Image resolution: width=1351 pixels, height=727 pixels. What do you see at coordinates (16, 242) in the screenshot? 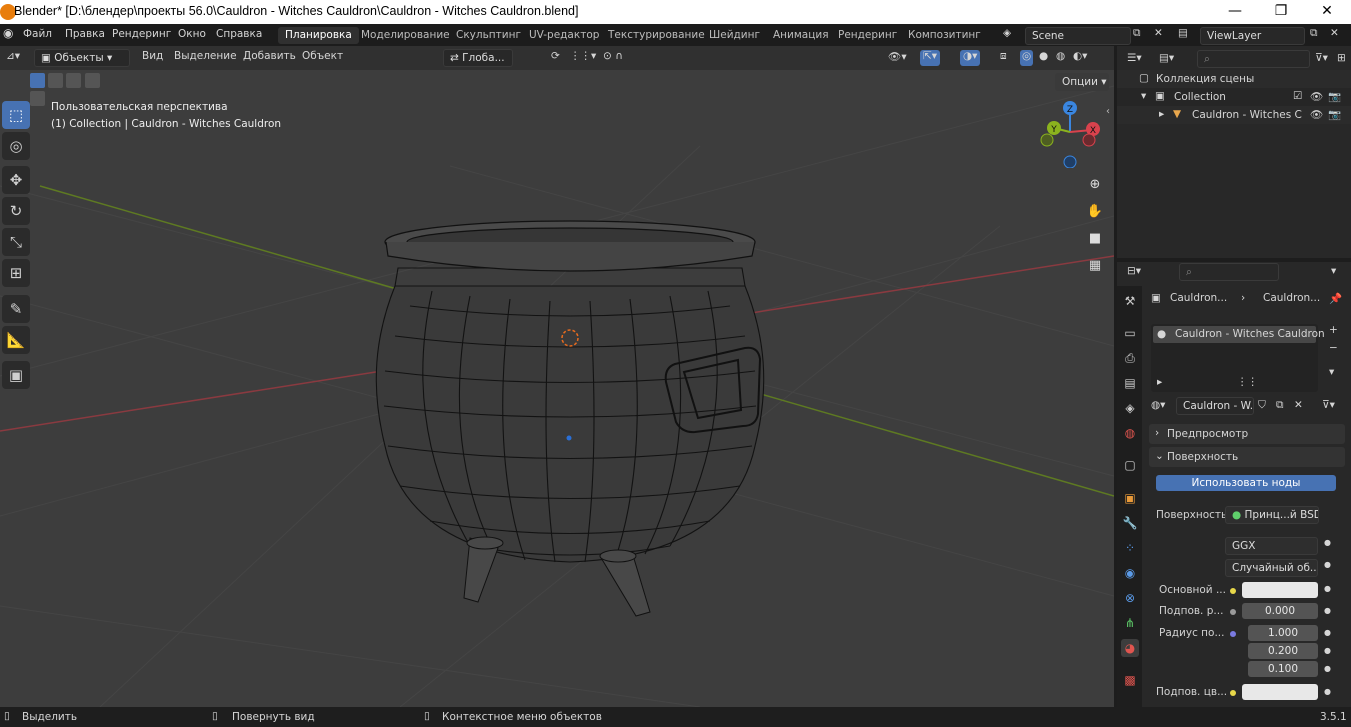
I see `scale-tool-icon: ⤡` at bounding box center [16, 242].